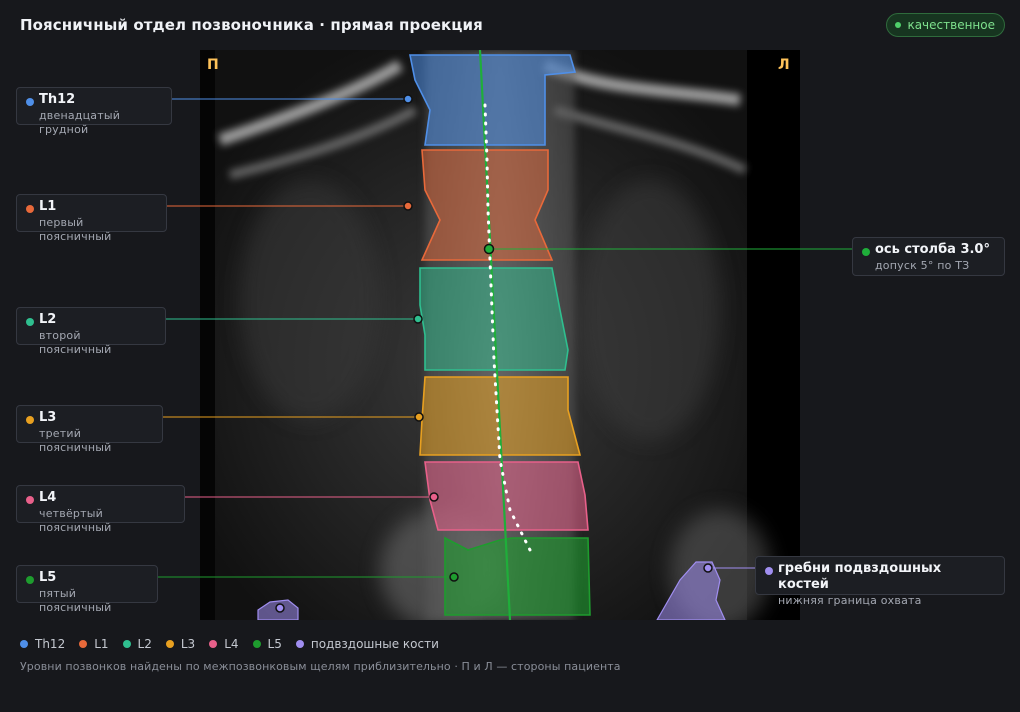 The height and width of the screenshot is (712, 1020). I want to click on legend-item-l2: L2, so click(137, 644).